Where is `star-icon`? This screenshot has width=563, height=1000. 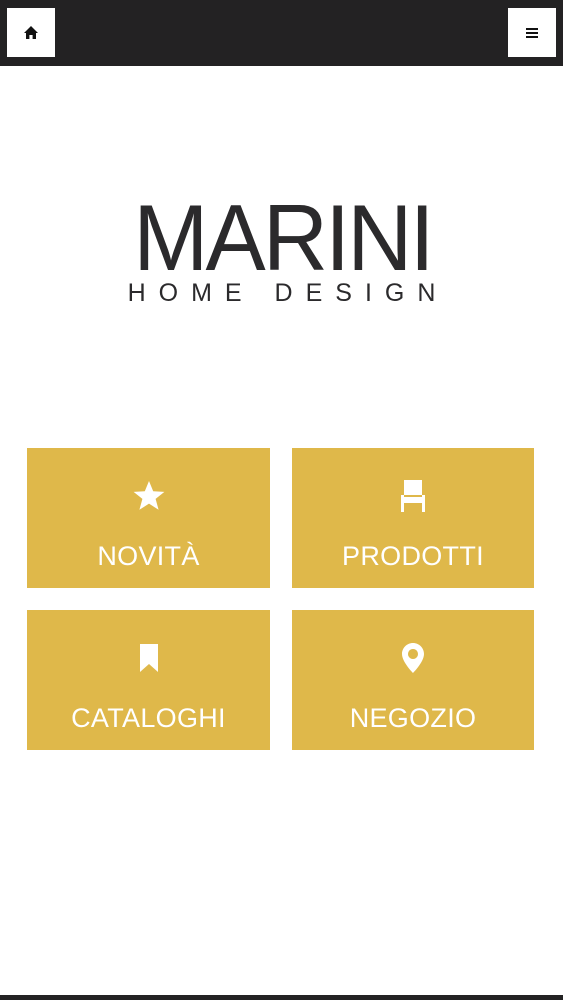
star-icon is located at coordinates (148, 496).